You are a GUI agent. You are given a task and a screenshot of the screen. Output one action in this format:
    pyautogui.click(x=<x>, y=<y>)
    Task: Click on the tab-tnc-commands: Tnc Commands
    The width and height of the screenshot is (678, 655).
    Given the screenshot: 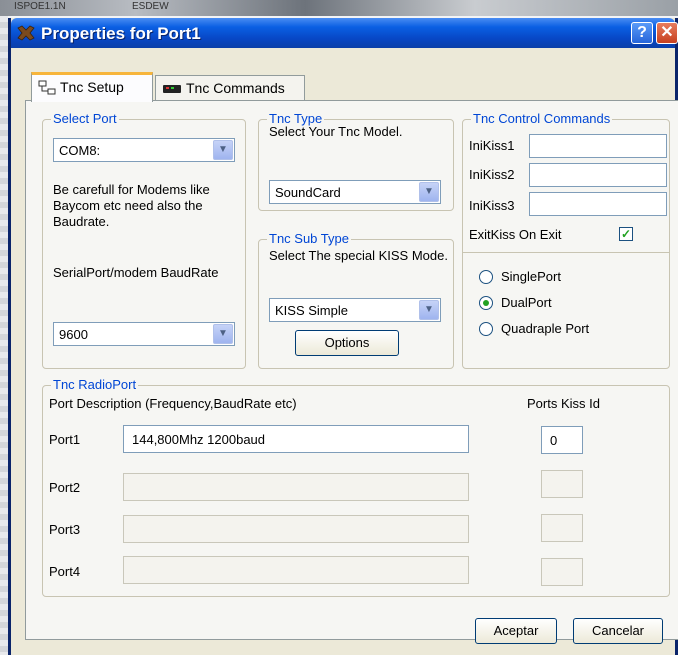 What is the action you would take?
    pyautogui.click(x=230, y=88)
    